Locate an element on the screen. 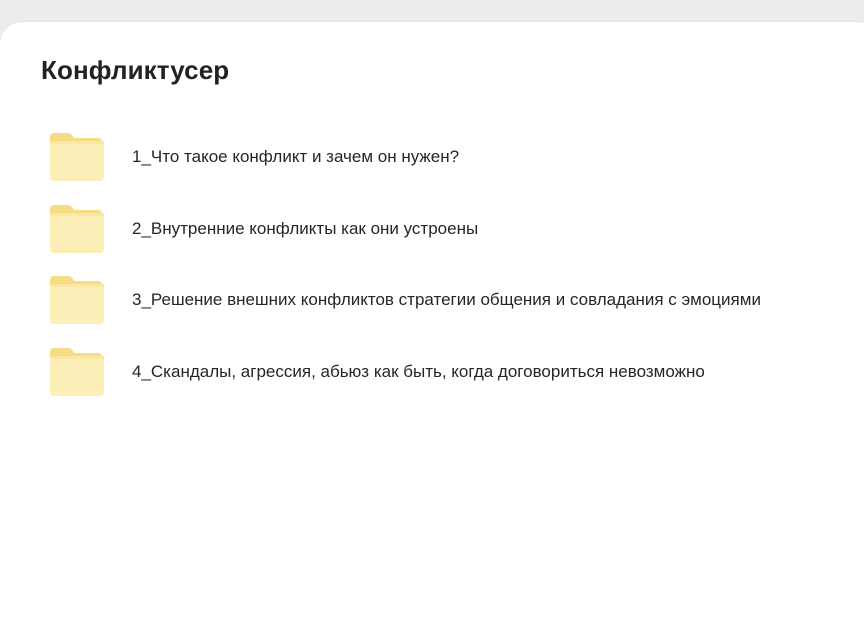 This screenshot has width=864, height=622. folder-item: 1_Что такое конфликт и зачем он нужен? is located at coordinates (432, 161).